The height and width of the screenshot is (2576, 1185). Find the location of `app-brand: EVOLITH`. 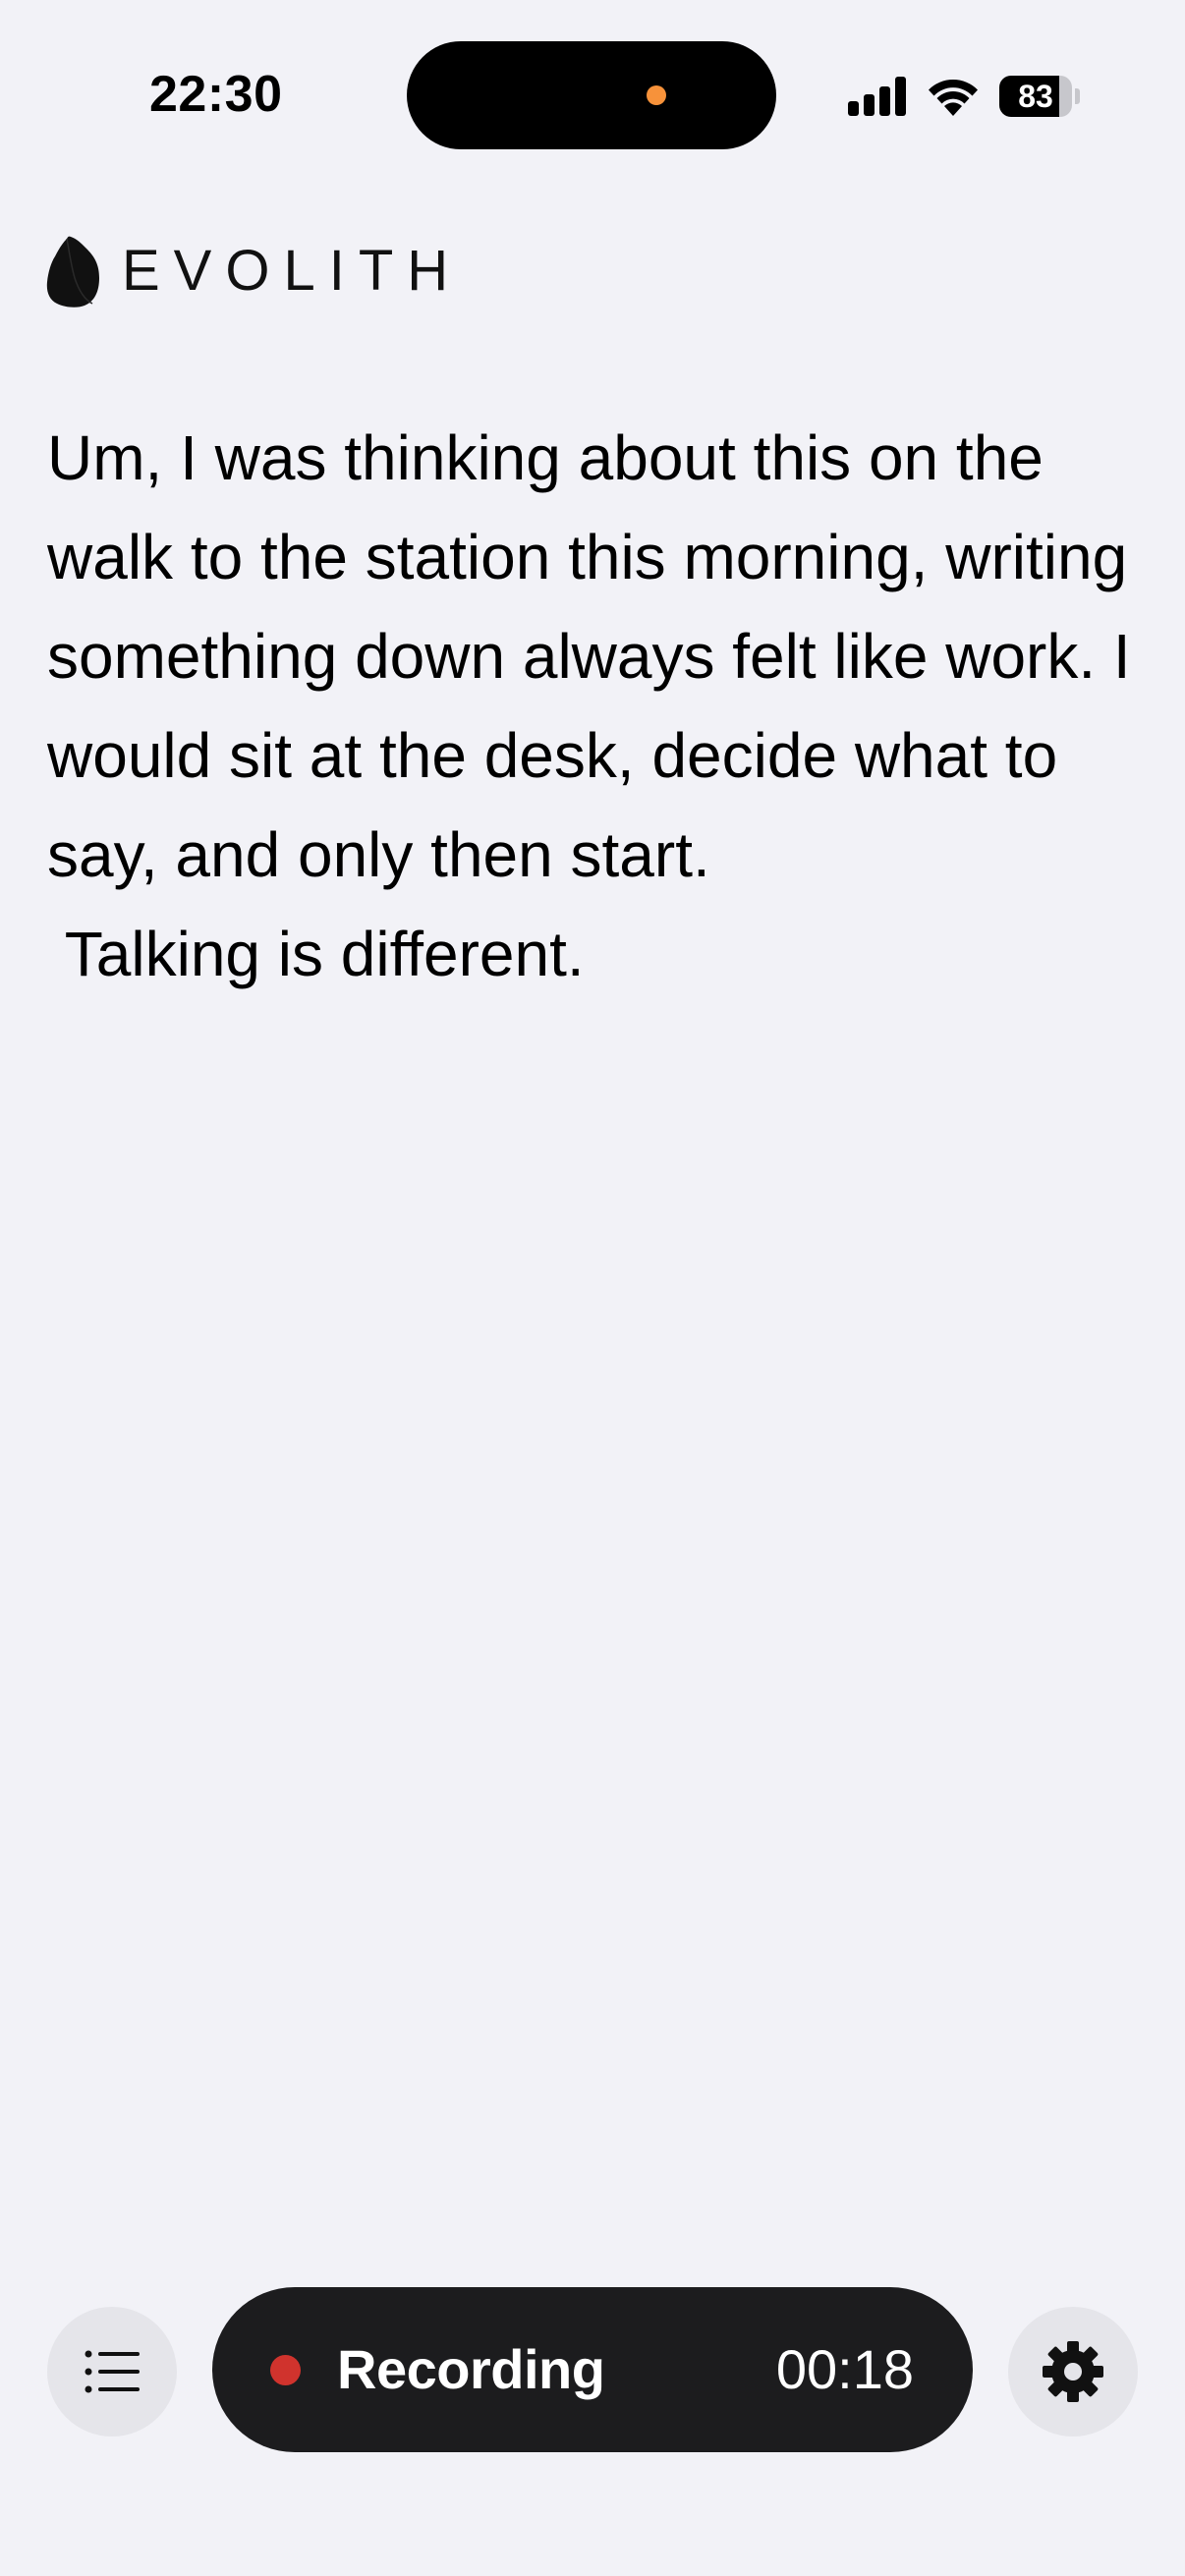

app-brand: EVOLITH is located at coordinates (254, 271).